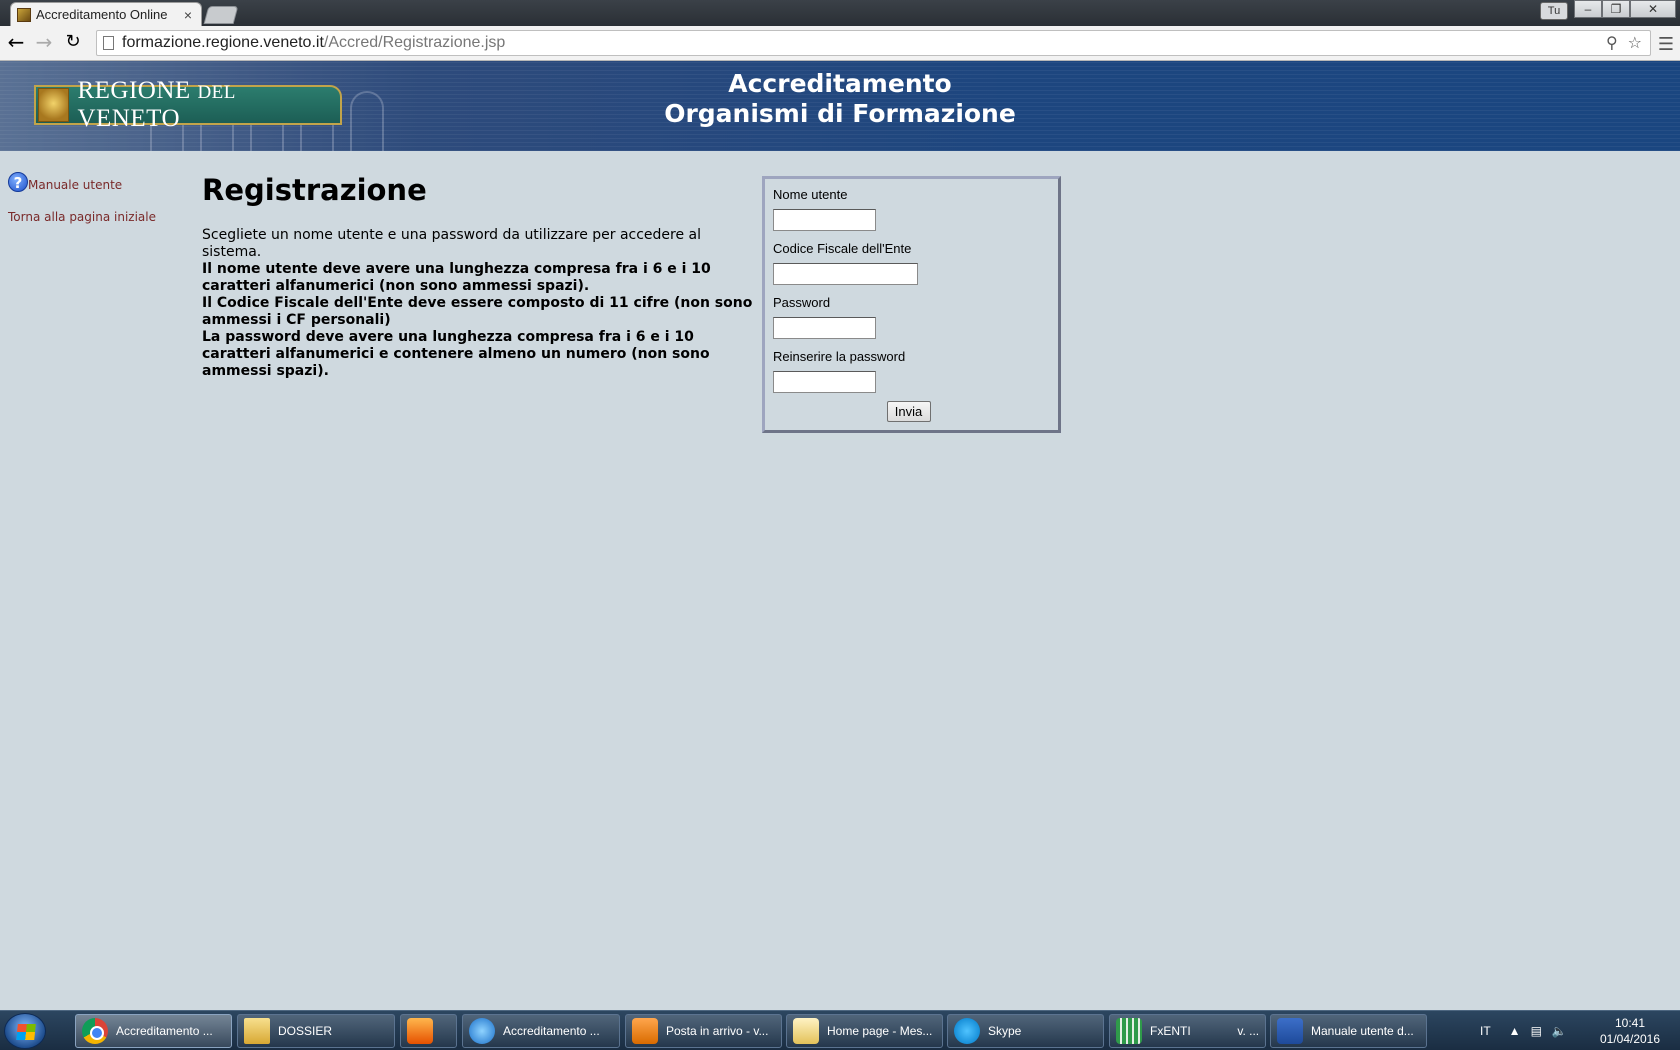 This screenshot has width=1680, height=1050. What do you see at coordinates (73, 43) in the screenshot?
I see `reload-icon: ↻` at bounding box center [73, 43].